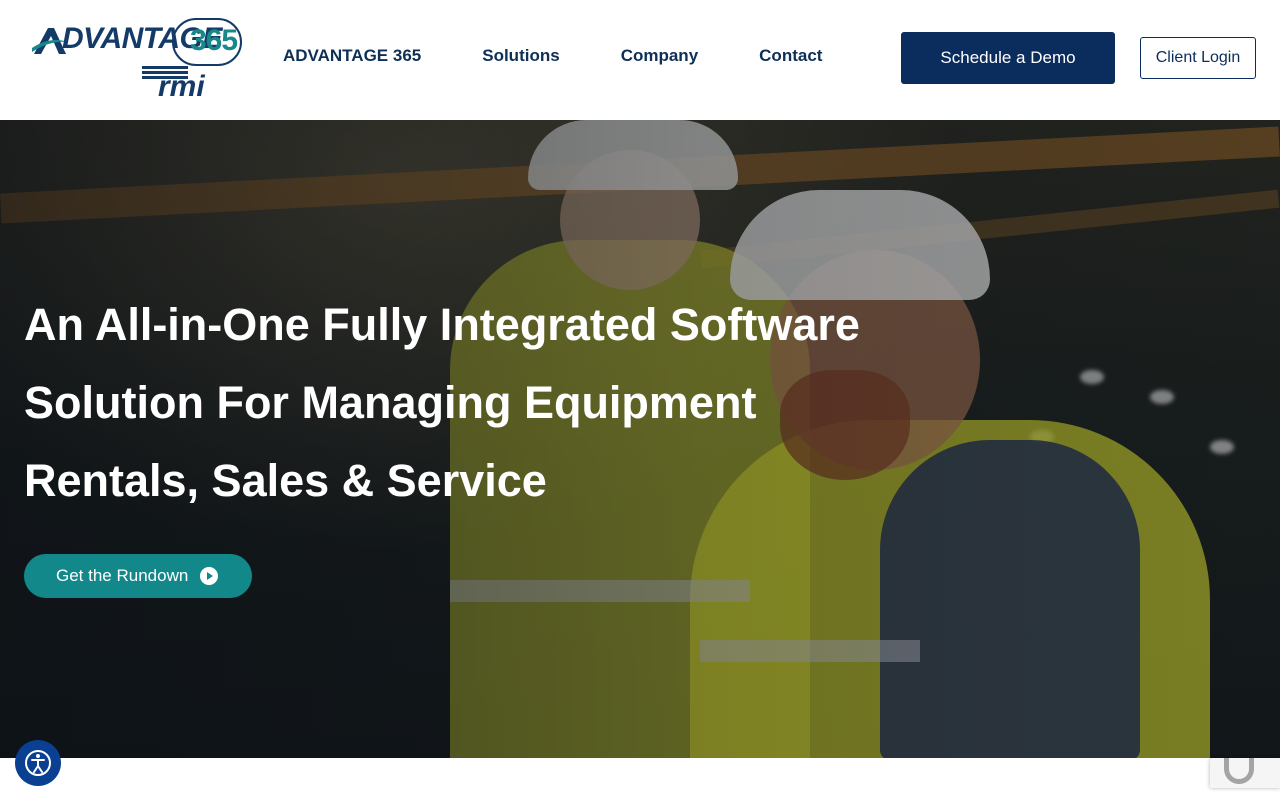 This screenshot has width=1280, height=800. I want to click on play-circle-icon, so click(209, 576).